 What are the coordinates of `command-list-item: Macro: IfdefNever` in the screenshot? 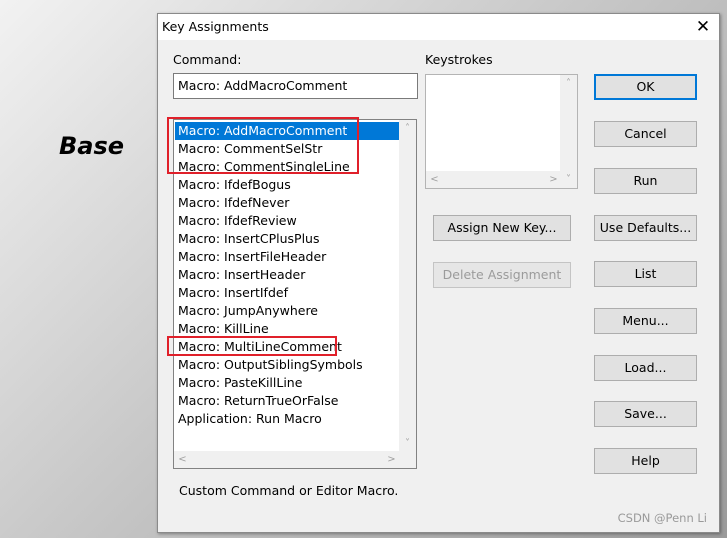 It's located at (287, 203).